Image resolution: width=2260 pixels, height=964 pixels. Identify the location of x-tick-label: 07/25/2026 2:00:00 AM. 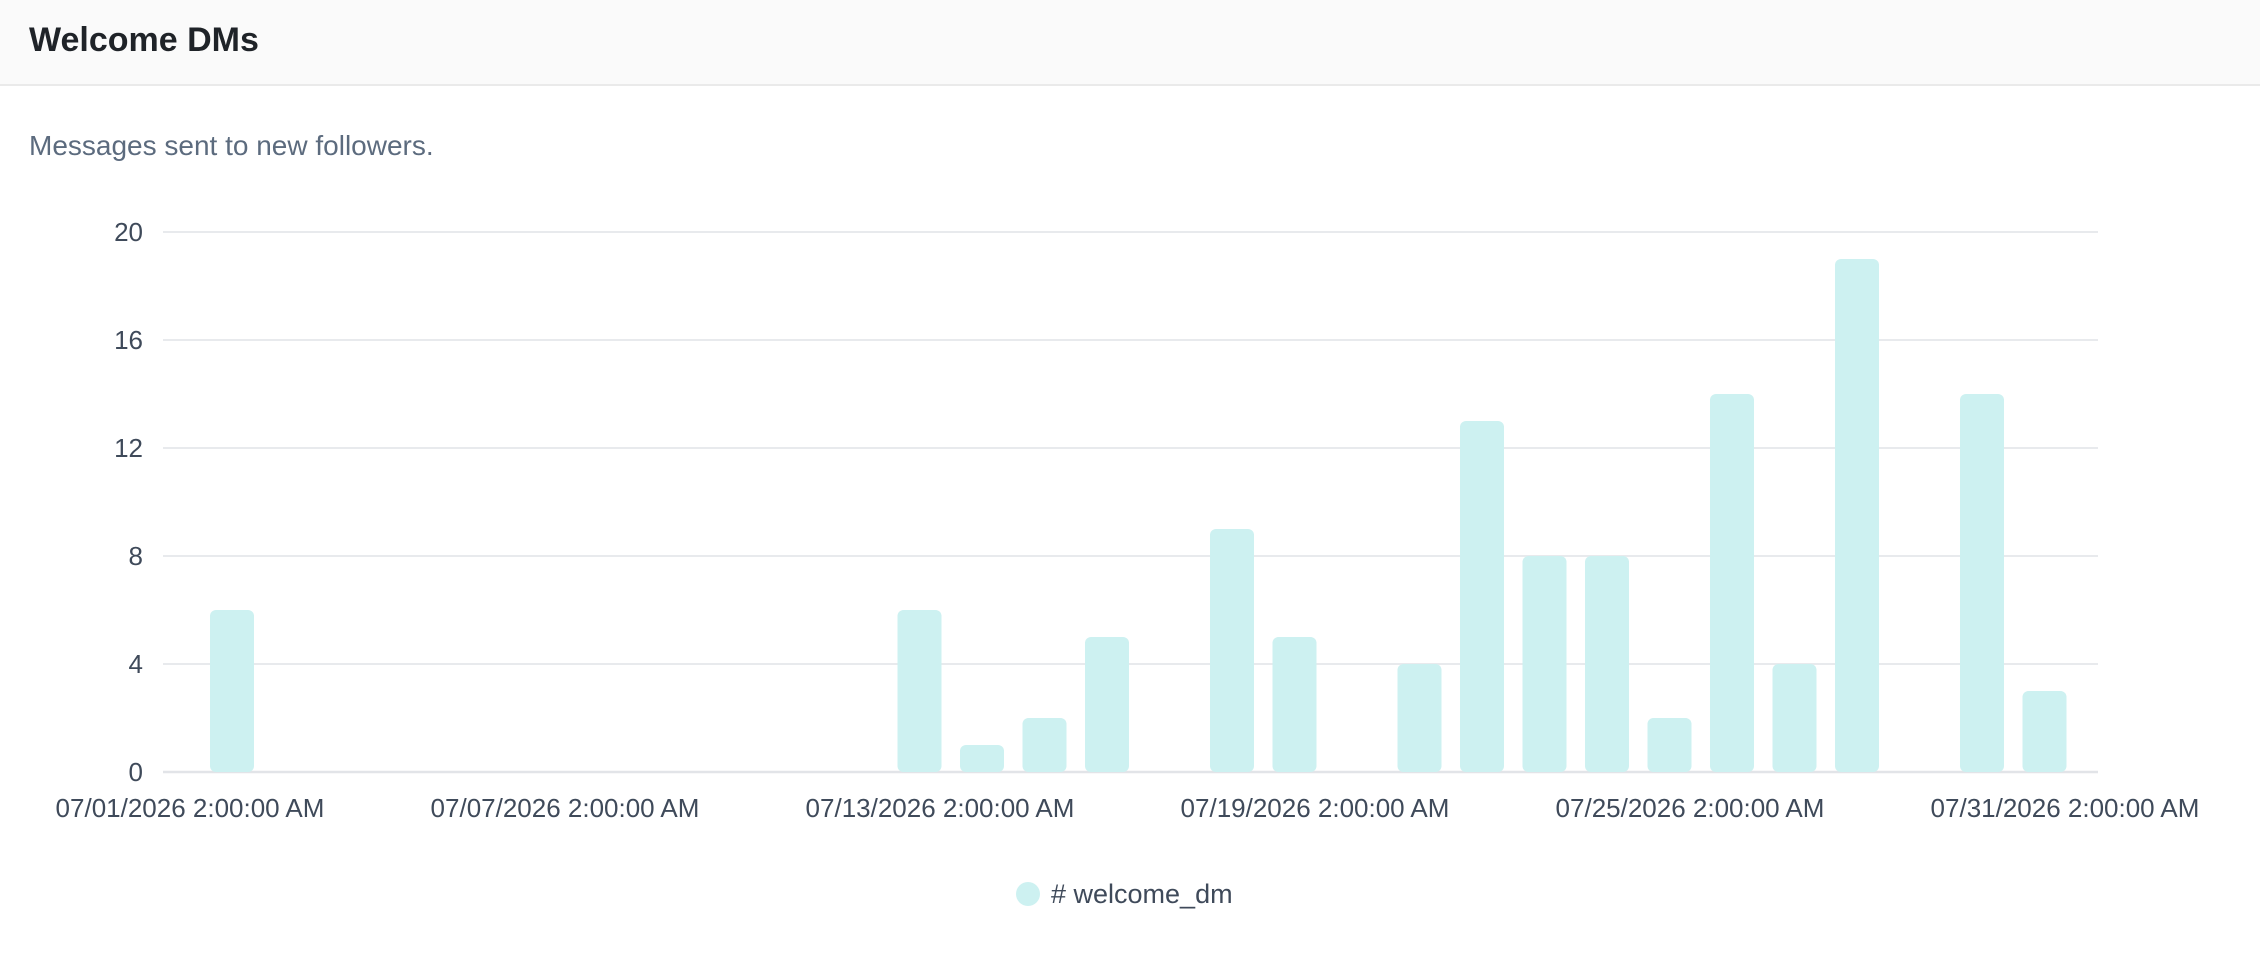
(1690, 808).